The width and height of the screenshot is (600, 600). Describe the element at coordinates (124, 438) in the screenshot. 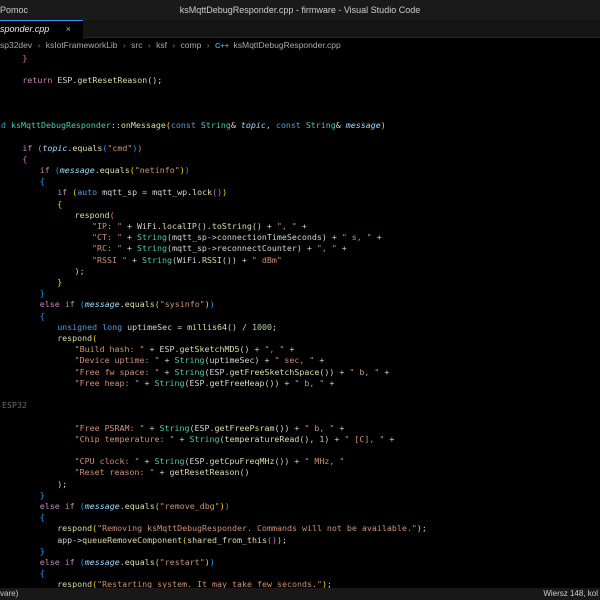

I see `code-token: "Chip temperature: "` at that location.